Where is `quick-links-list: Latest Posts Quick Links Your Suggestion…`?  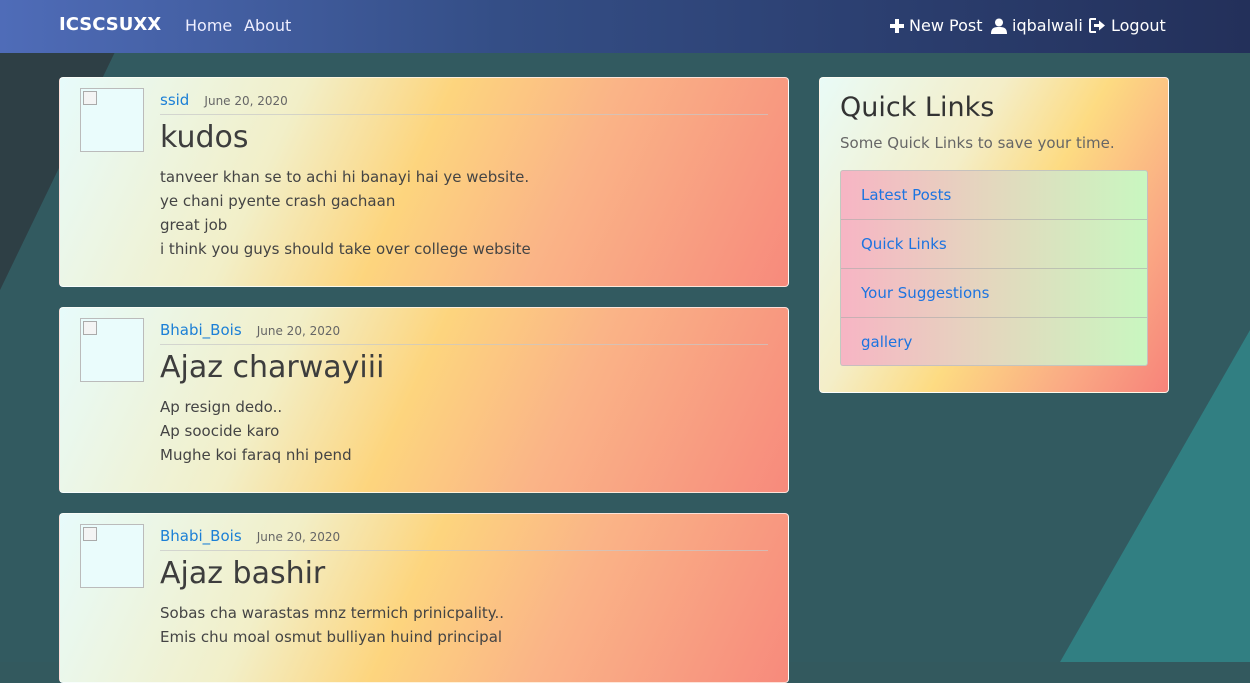
quick-links-list: Latest Posts Quick Links Your Suggestion… is located at coordinates (994, 268).